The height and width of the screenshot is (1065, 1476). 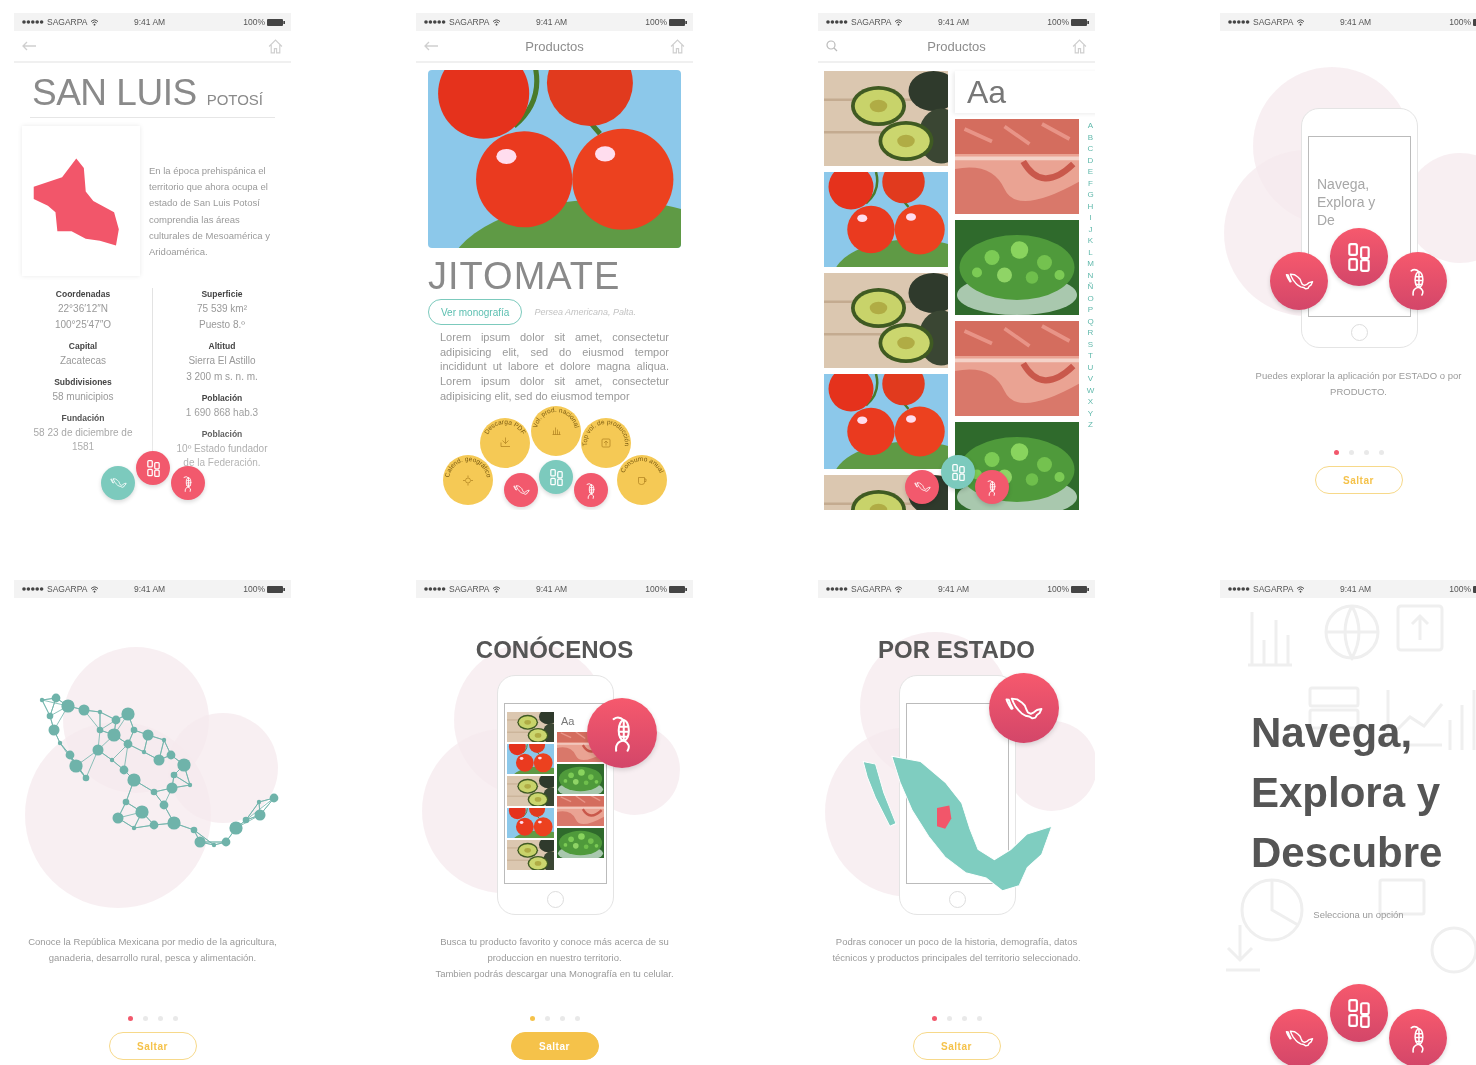 I want to click on preview-headline: Navega, Explora y De, so click(x=1347, y=202).